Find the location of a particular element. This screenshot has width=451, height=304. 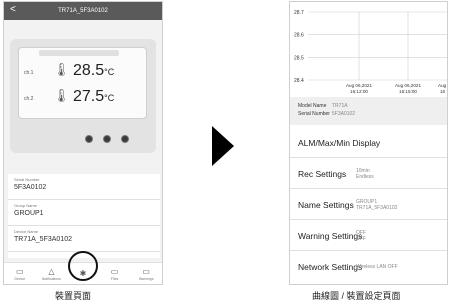

model-info: Model Name TR71A Serial Number 5F3A0102 is located at coordinates (368, 111).